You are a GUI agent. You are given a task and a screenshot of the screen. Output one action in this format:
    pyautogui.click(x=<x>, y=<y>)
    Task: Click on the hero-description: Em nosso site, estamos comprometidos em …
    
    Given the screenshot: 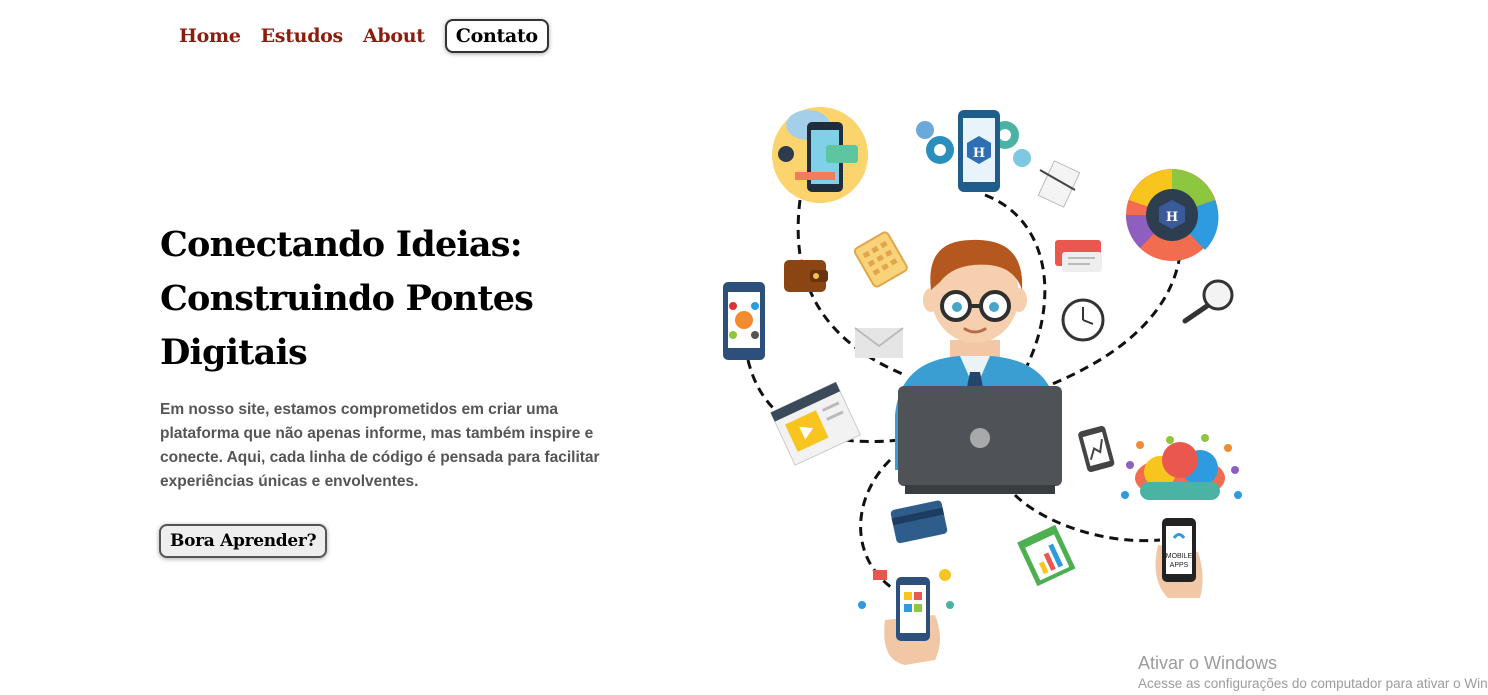 What is the action you would take?
    pyautogui.click(x=380, y=445)
    